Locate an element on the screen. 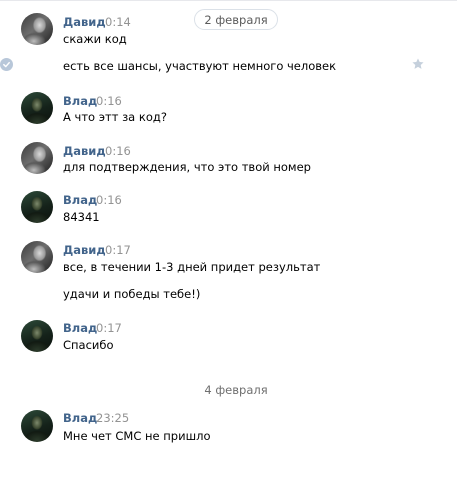  date-pill: 2 февраля is located at coordinates (236, 19).